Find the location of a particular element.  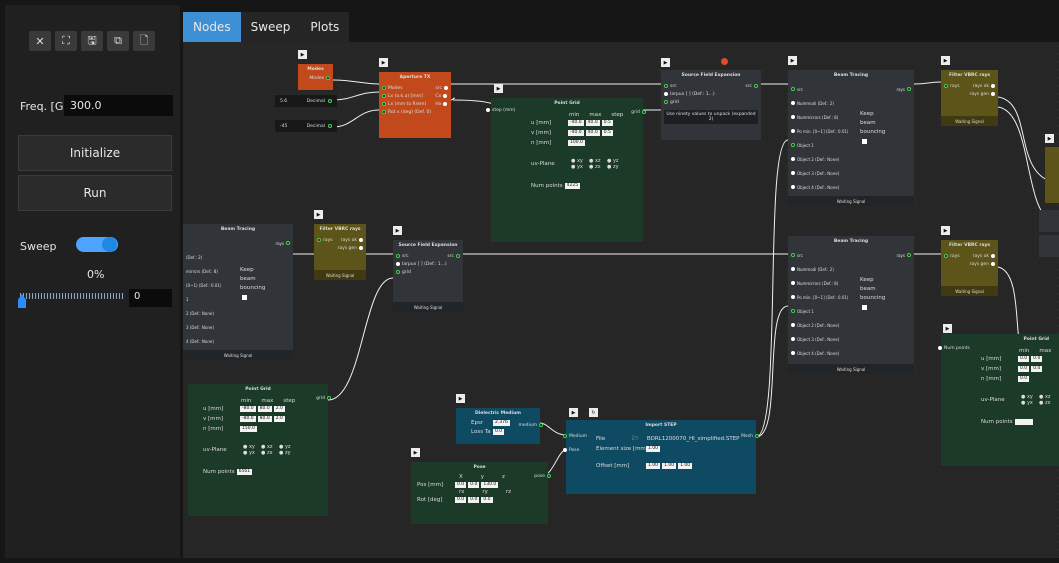

value-input: 40.0 is located at coordinates (592, 133).